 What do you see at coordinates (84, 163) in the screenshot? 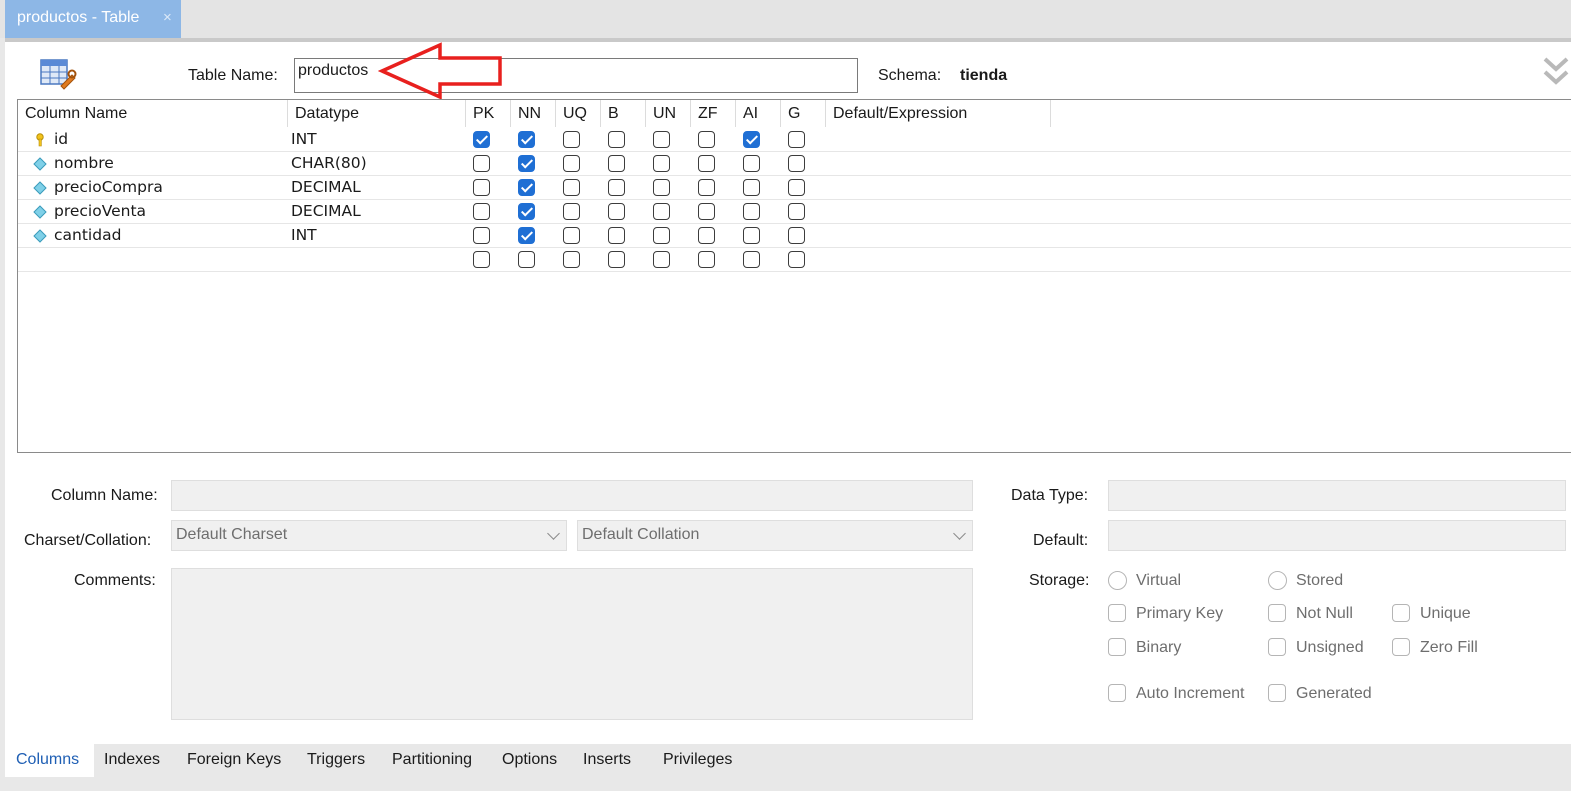
I see `column-name-cell: nombre` at bounding box center [84, 163].